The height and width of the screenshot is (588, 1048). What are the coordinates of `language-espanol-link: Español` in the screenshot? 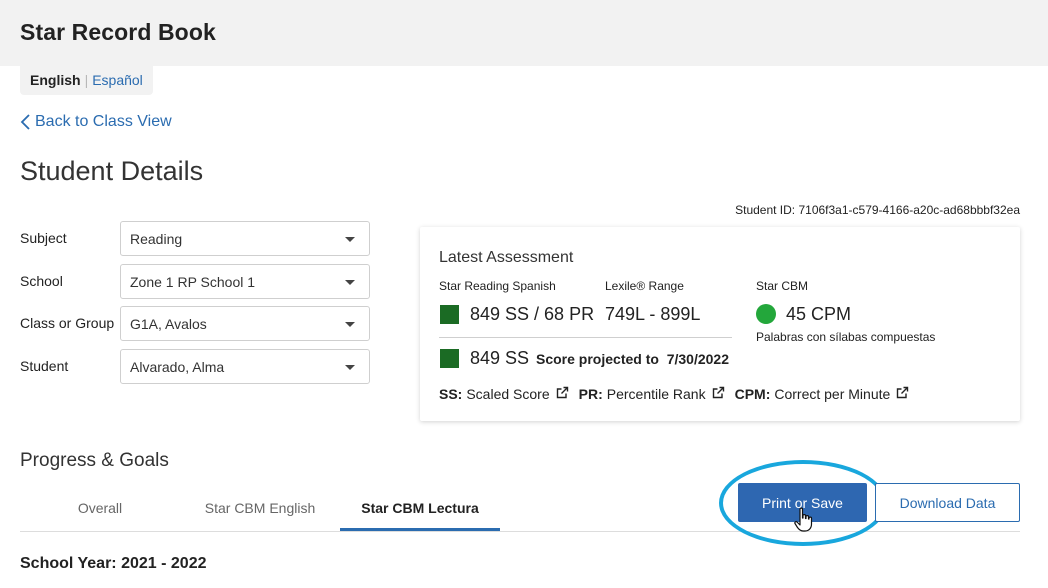 It's located at (117, 80).